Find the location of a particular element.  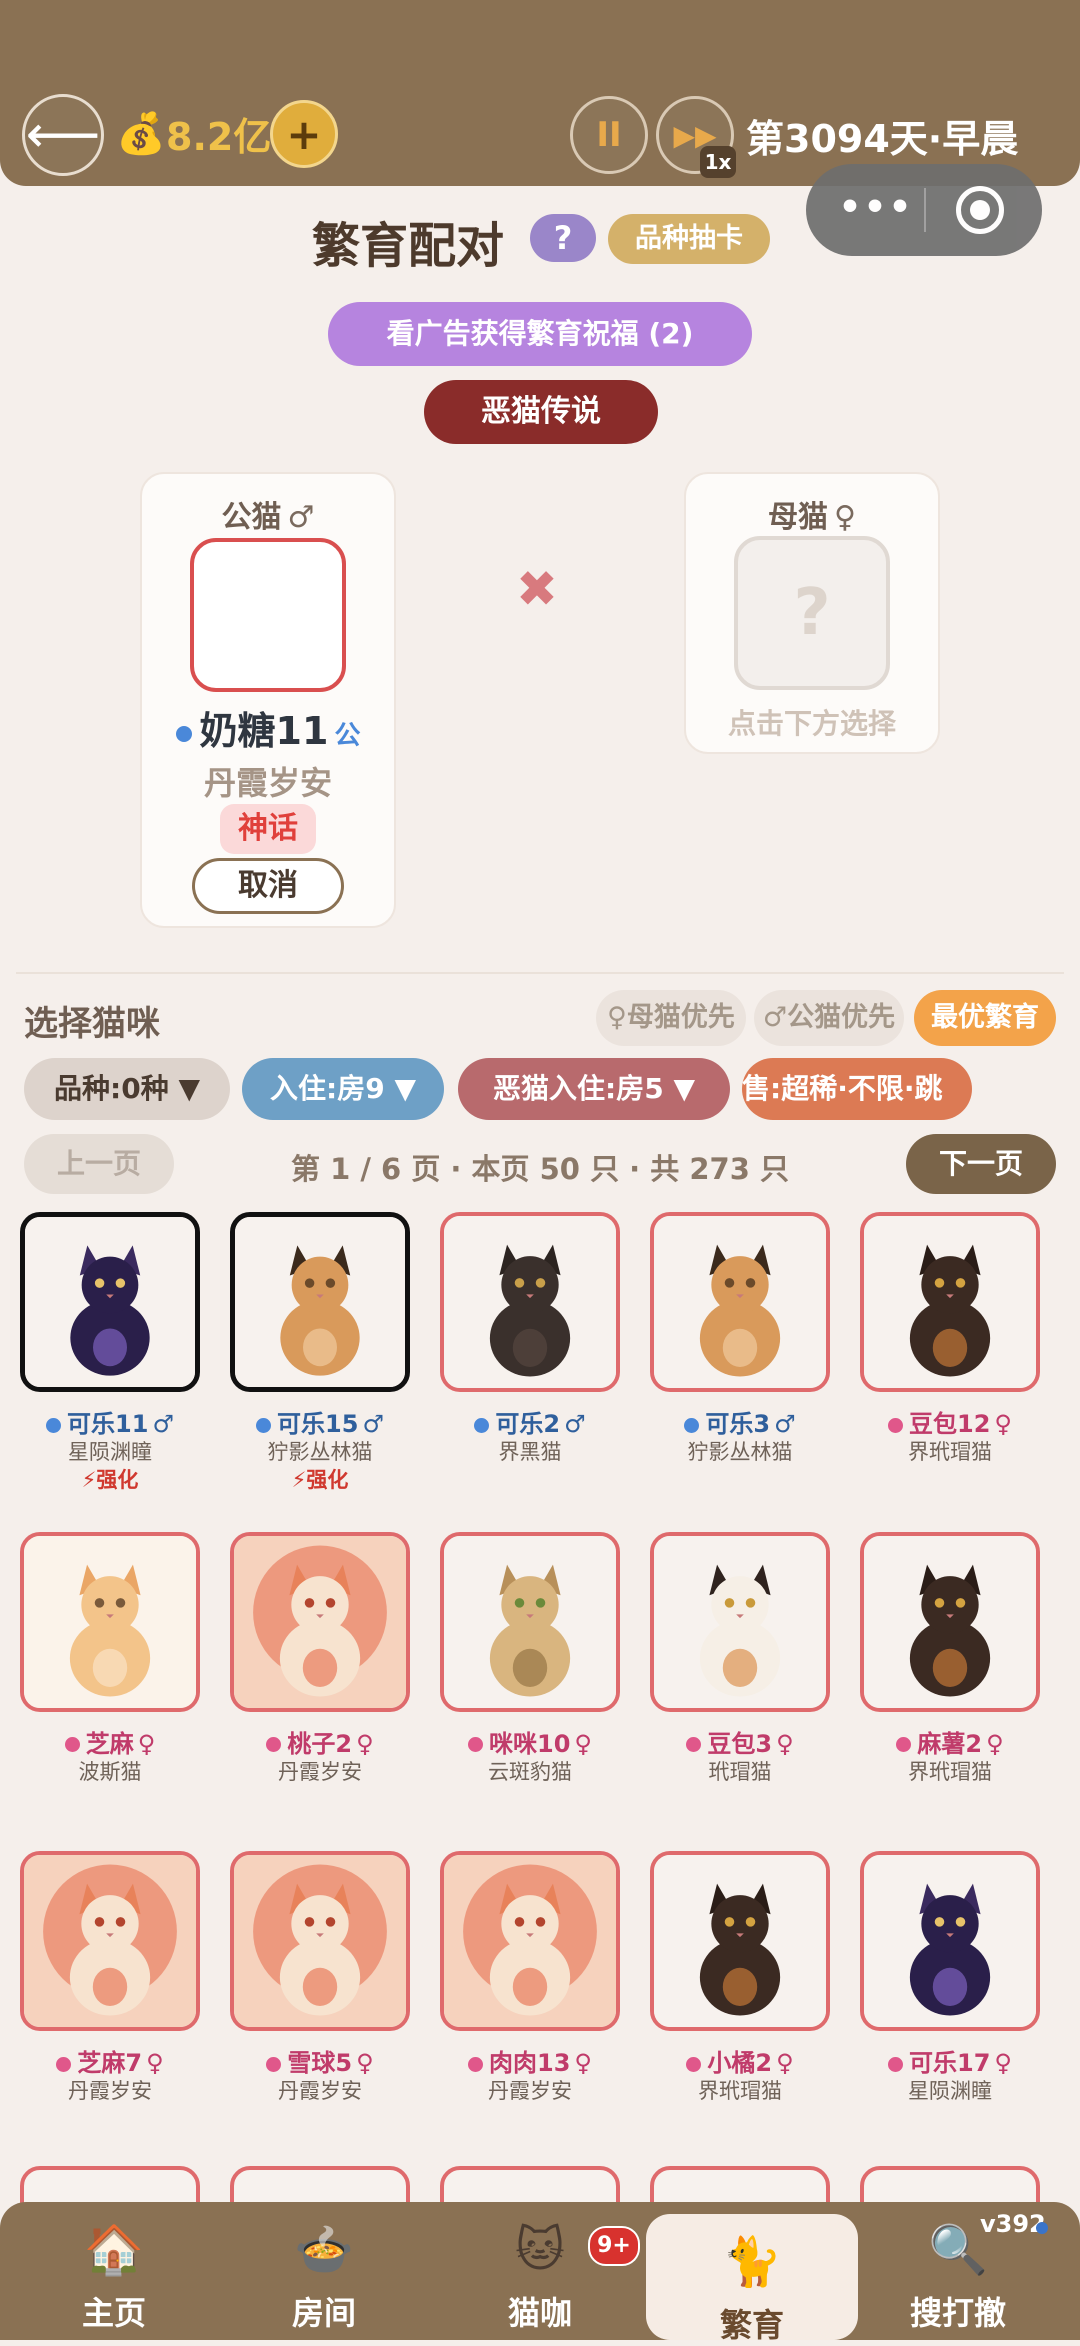

day-time-label: 第3094天·早晨 is located at coordinates (882, 139).